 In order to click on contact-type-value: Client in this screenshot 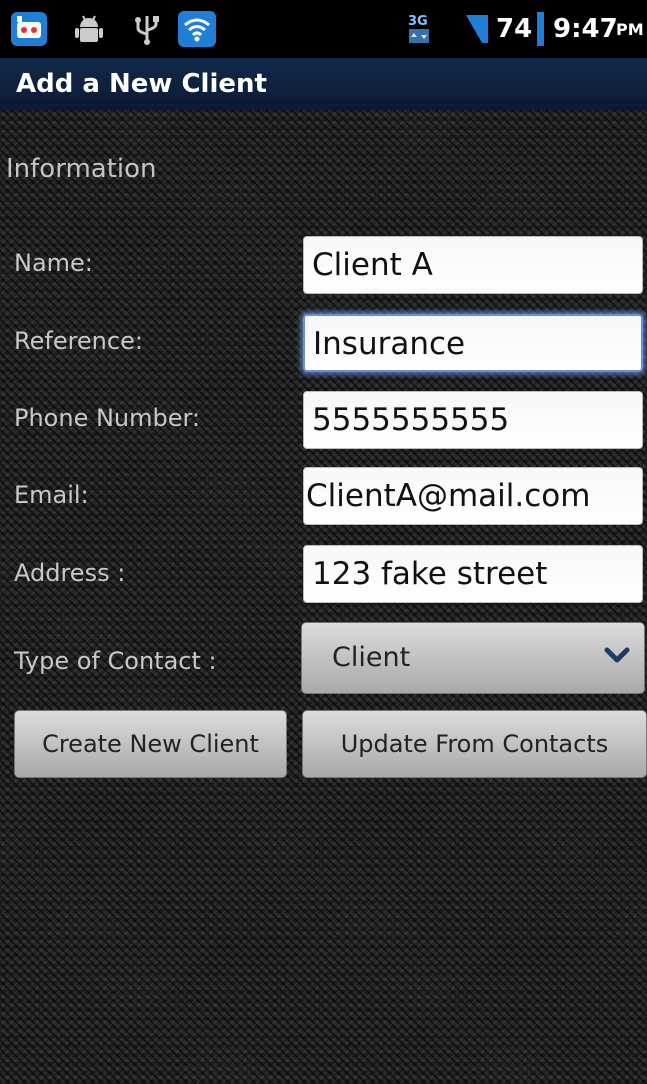, I will do `click(371, 657)`.